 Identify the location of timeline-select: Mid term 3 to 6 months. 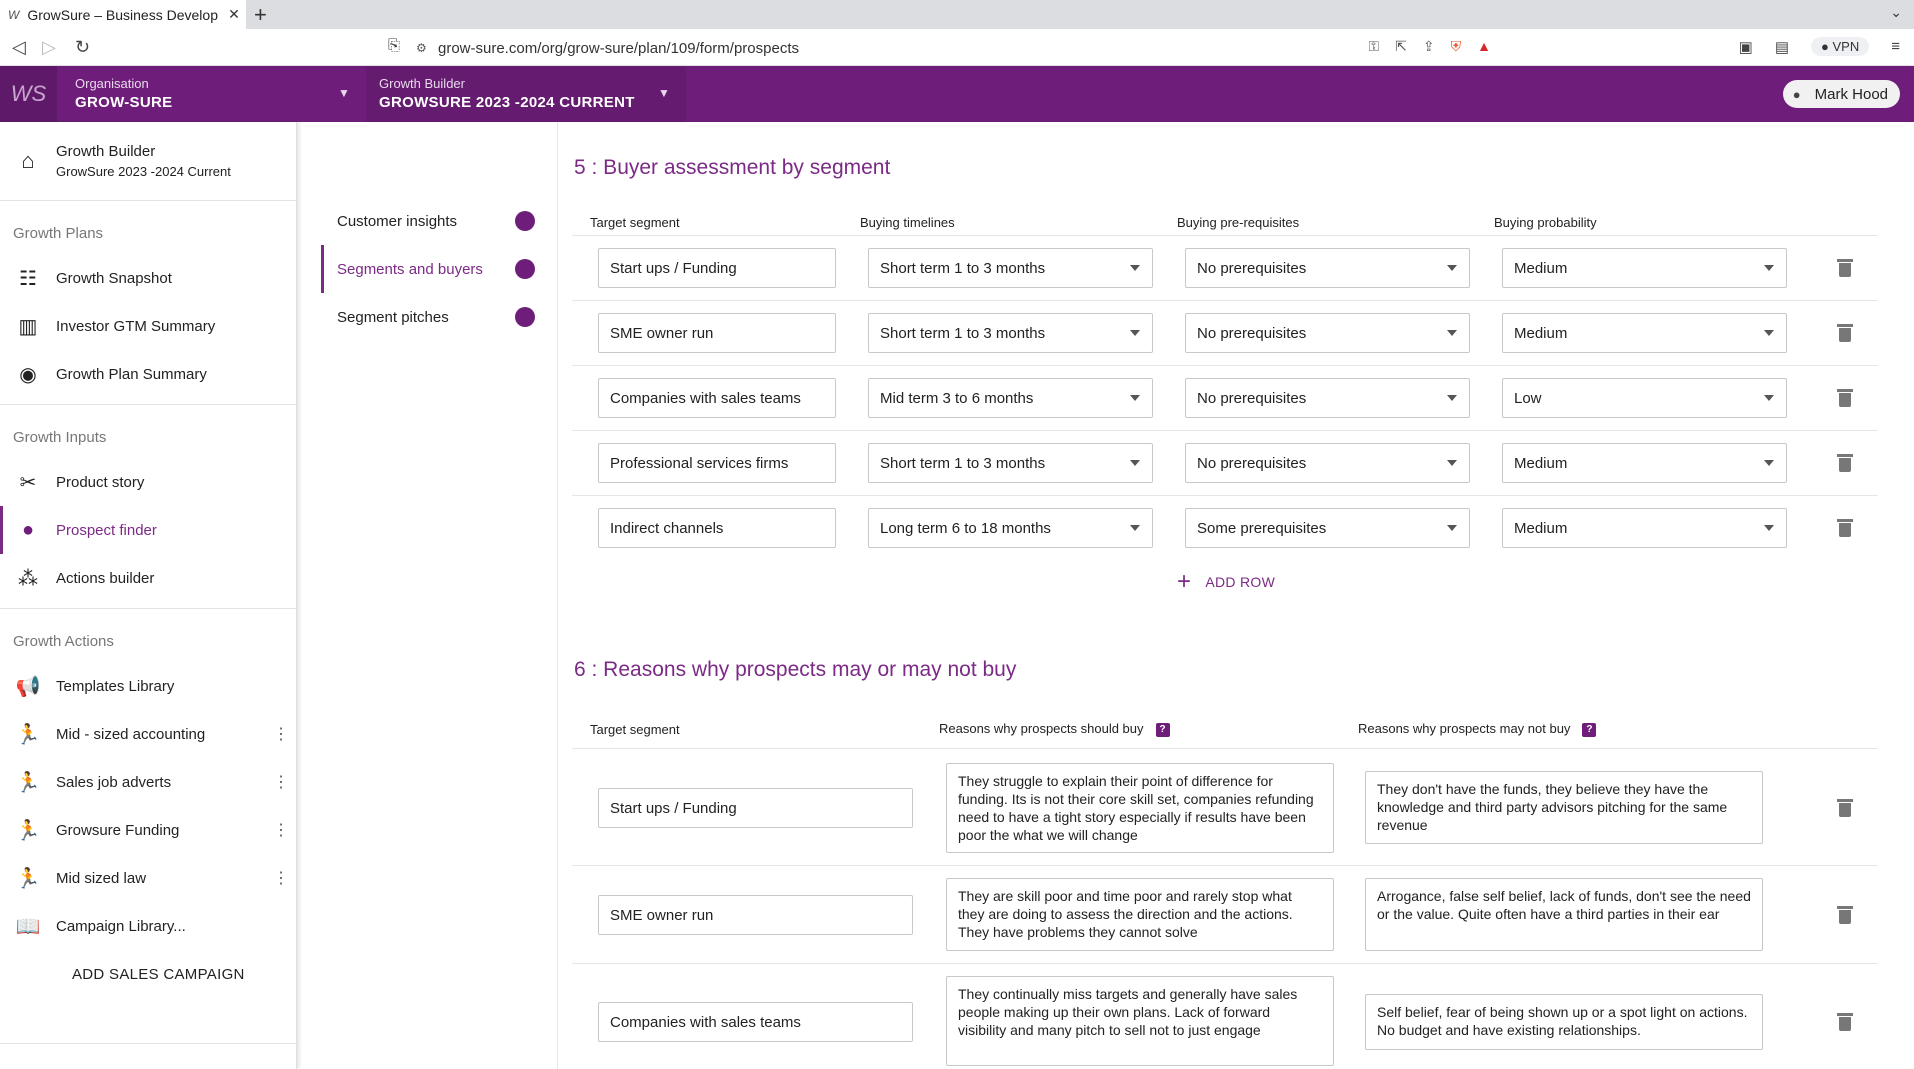
(1010, 398).